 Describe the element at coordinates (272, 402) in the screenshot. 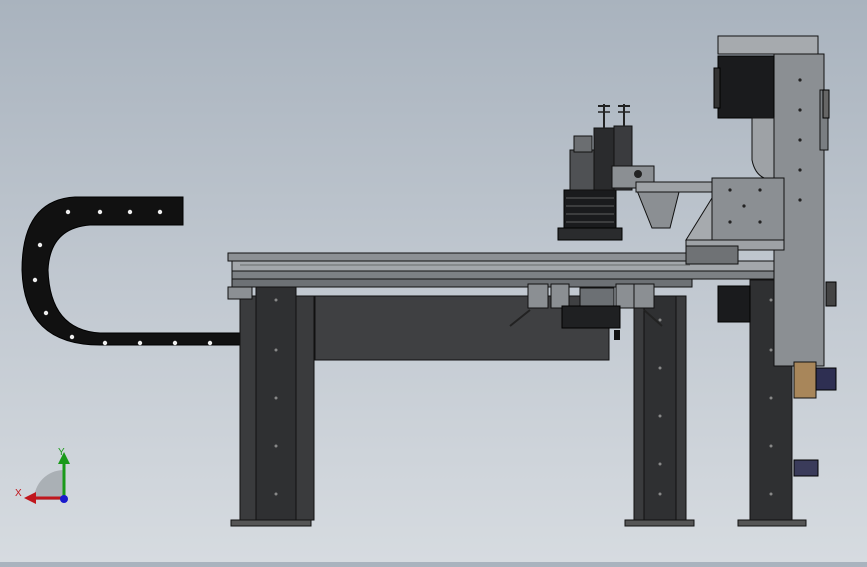

I see `left-support-leg` at that location.